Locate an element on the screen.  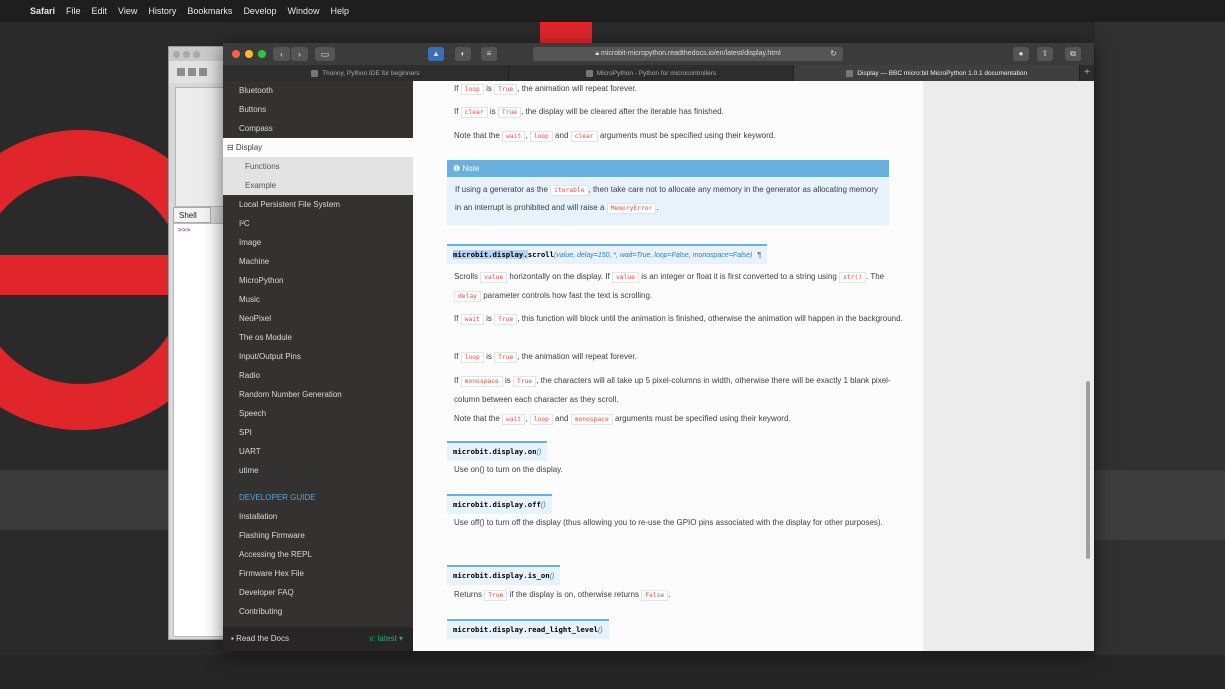
nav-item-utime: utime is located at coordinates (318, 470).